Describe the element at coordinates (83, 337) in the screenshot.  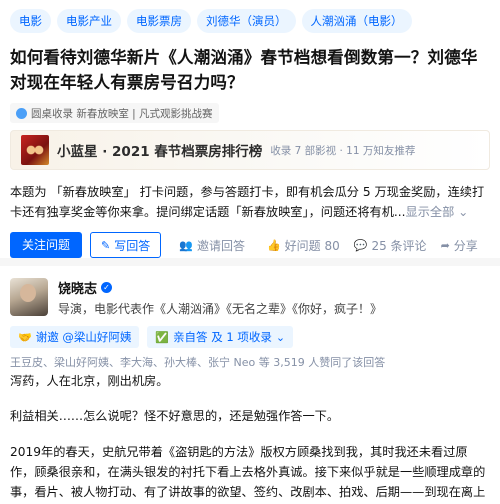
I see `thanks-label: 谢邀 @梁山好阿姨` at that location.